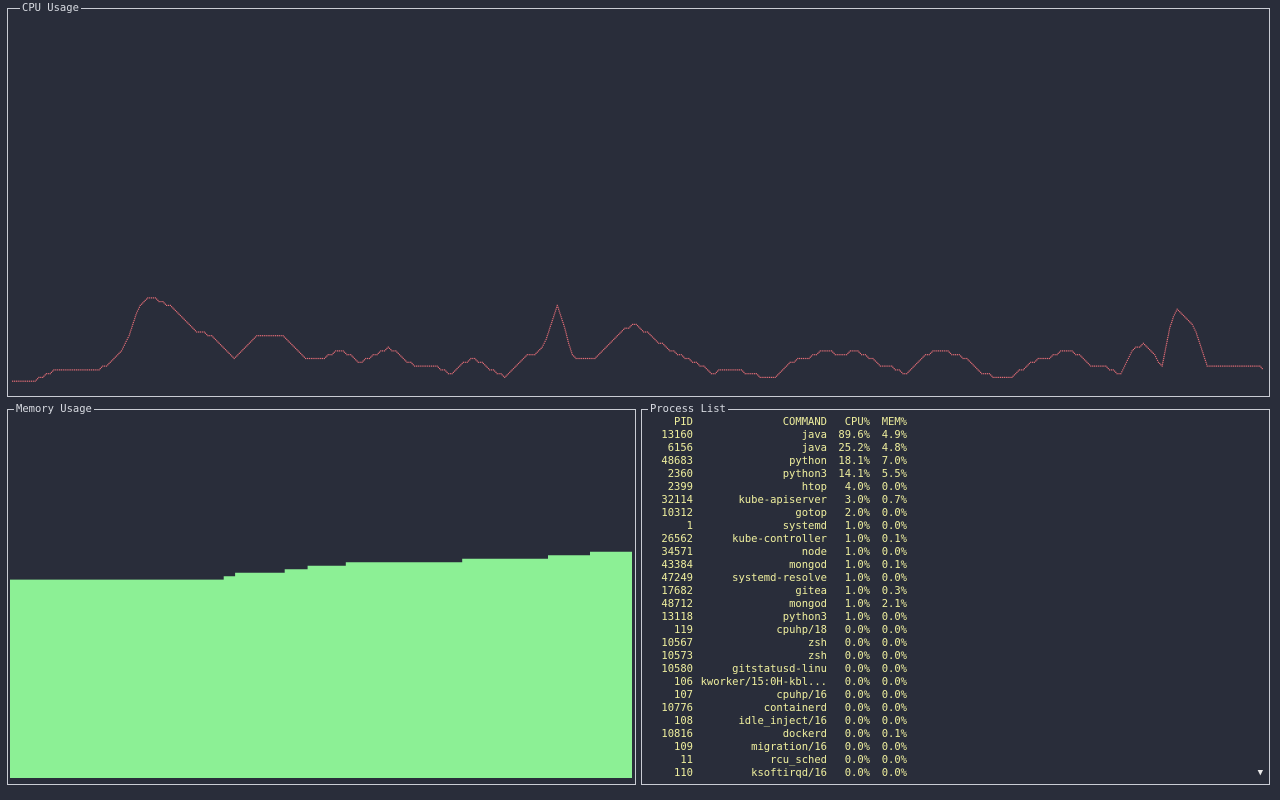  I want to click on process-cpu: 89.6%, so click(854, 435).